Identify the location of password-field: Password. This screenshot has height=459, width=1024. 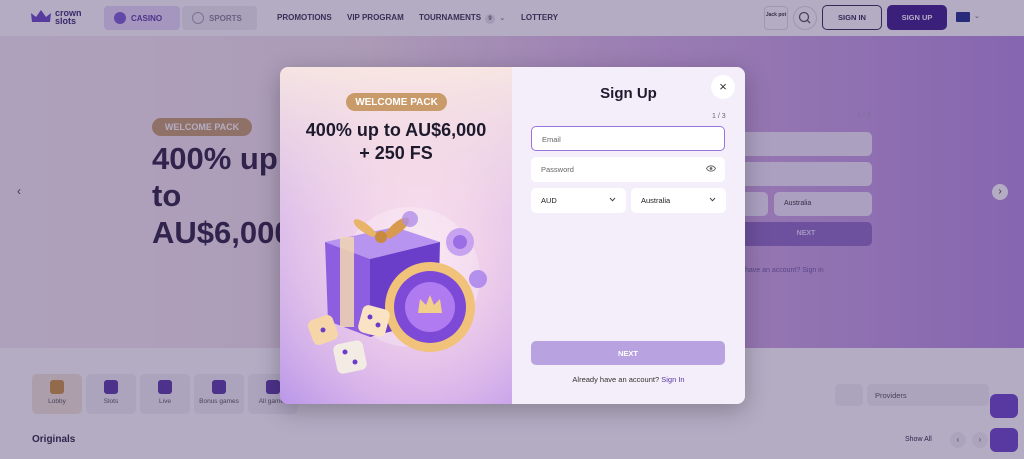
(628, 169).